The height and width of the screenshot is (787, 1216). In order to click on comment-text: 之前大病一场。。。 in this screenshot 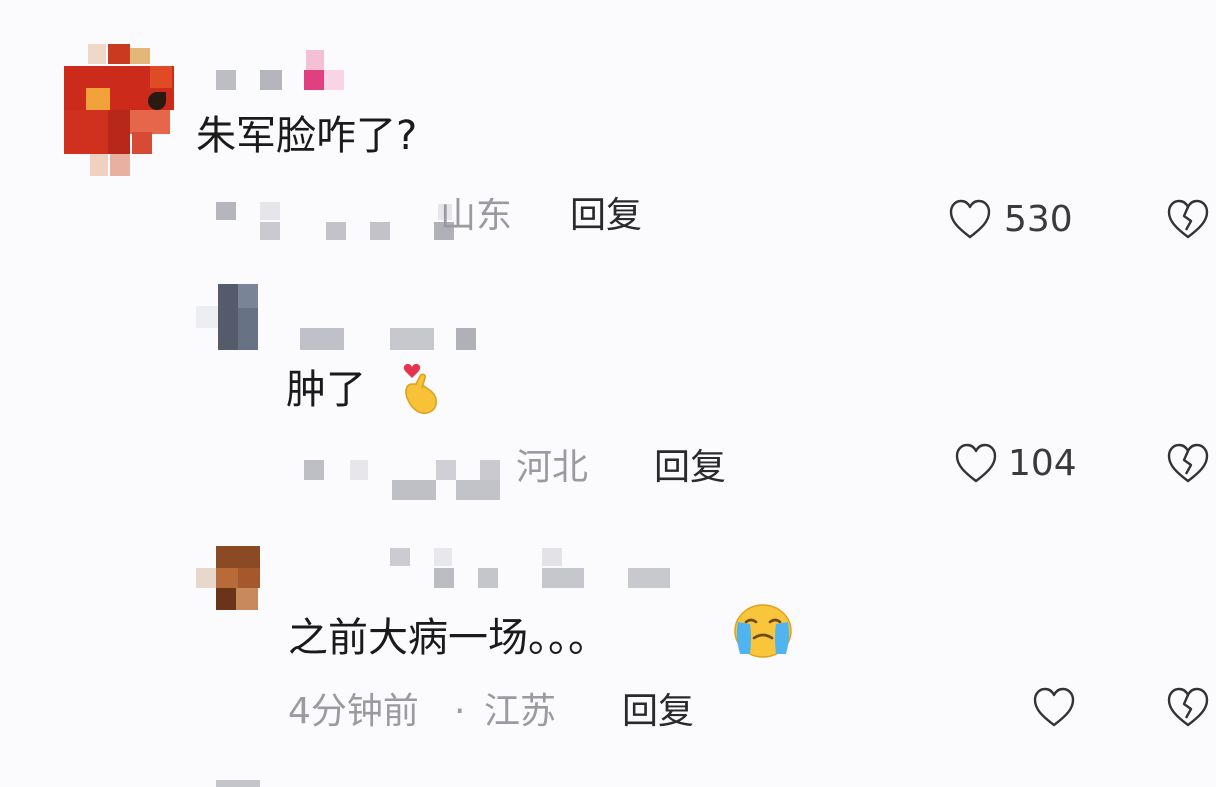, I will do `click(448, 638)`.